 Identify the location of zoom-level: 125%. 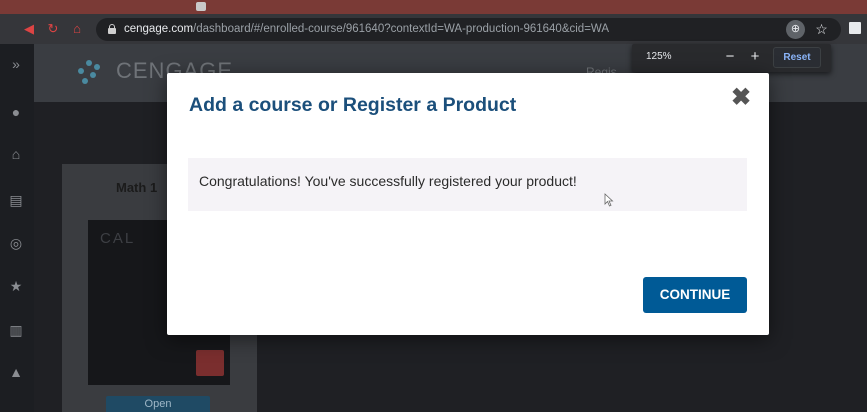
(659, 56).